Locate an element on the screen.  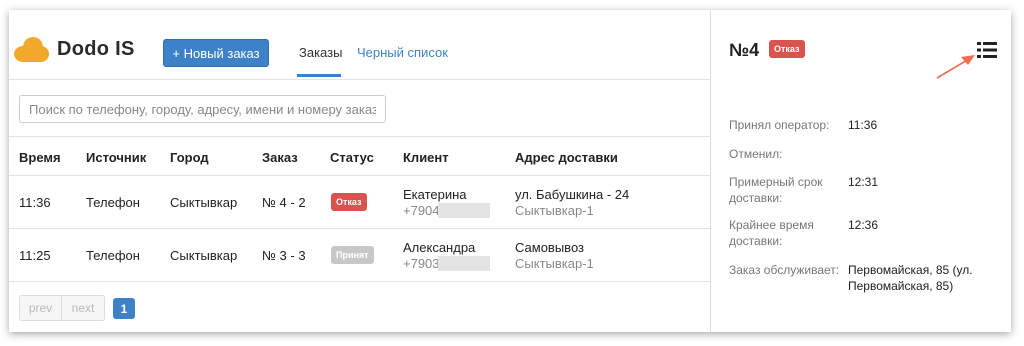
detail-value: Первомайская, 85 (ул. Первомайская, 85) is located at coordinates (910, 278).